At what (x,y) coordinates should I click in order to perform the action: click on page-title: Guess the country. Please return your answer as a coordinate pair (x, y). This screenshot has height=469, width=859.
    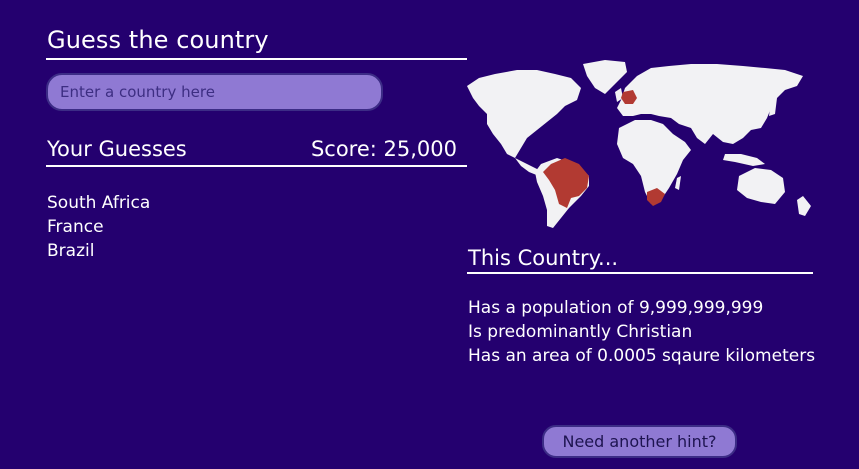
    Looking at the image, I should click on (158, 40).